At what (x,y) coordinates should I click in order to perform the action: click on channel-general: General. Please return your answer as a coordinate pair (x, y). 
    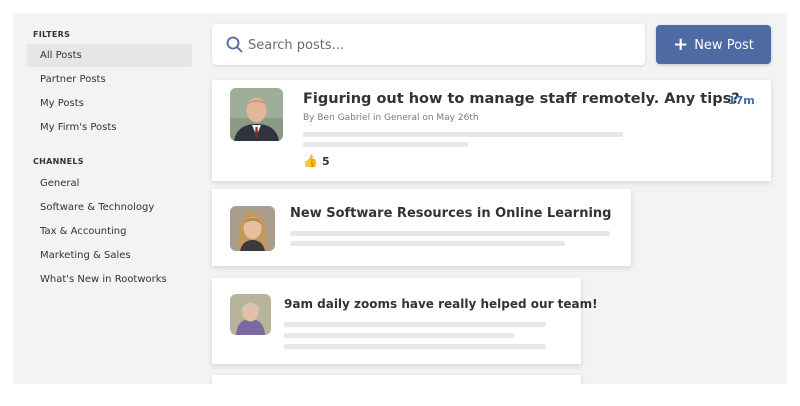
    Looking at the image, I should click on (109, 183).